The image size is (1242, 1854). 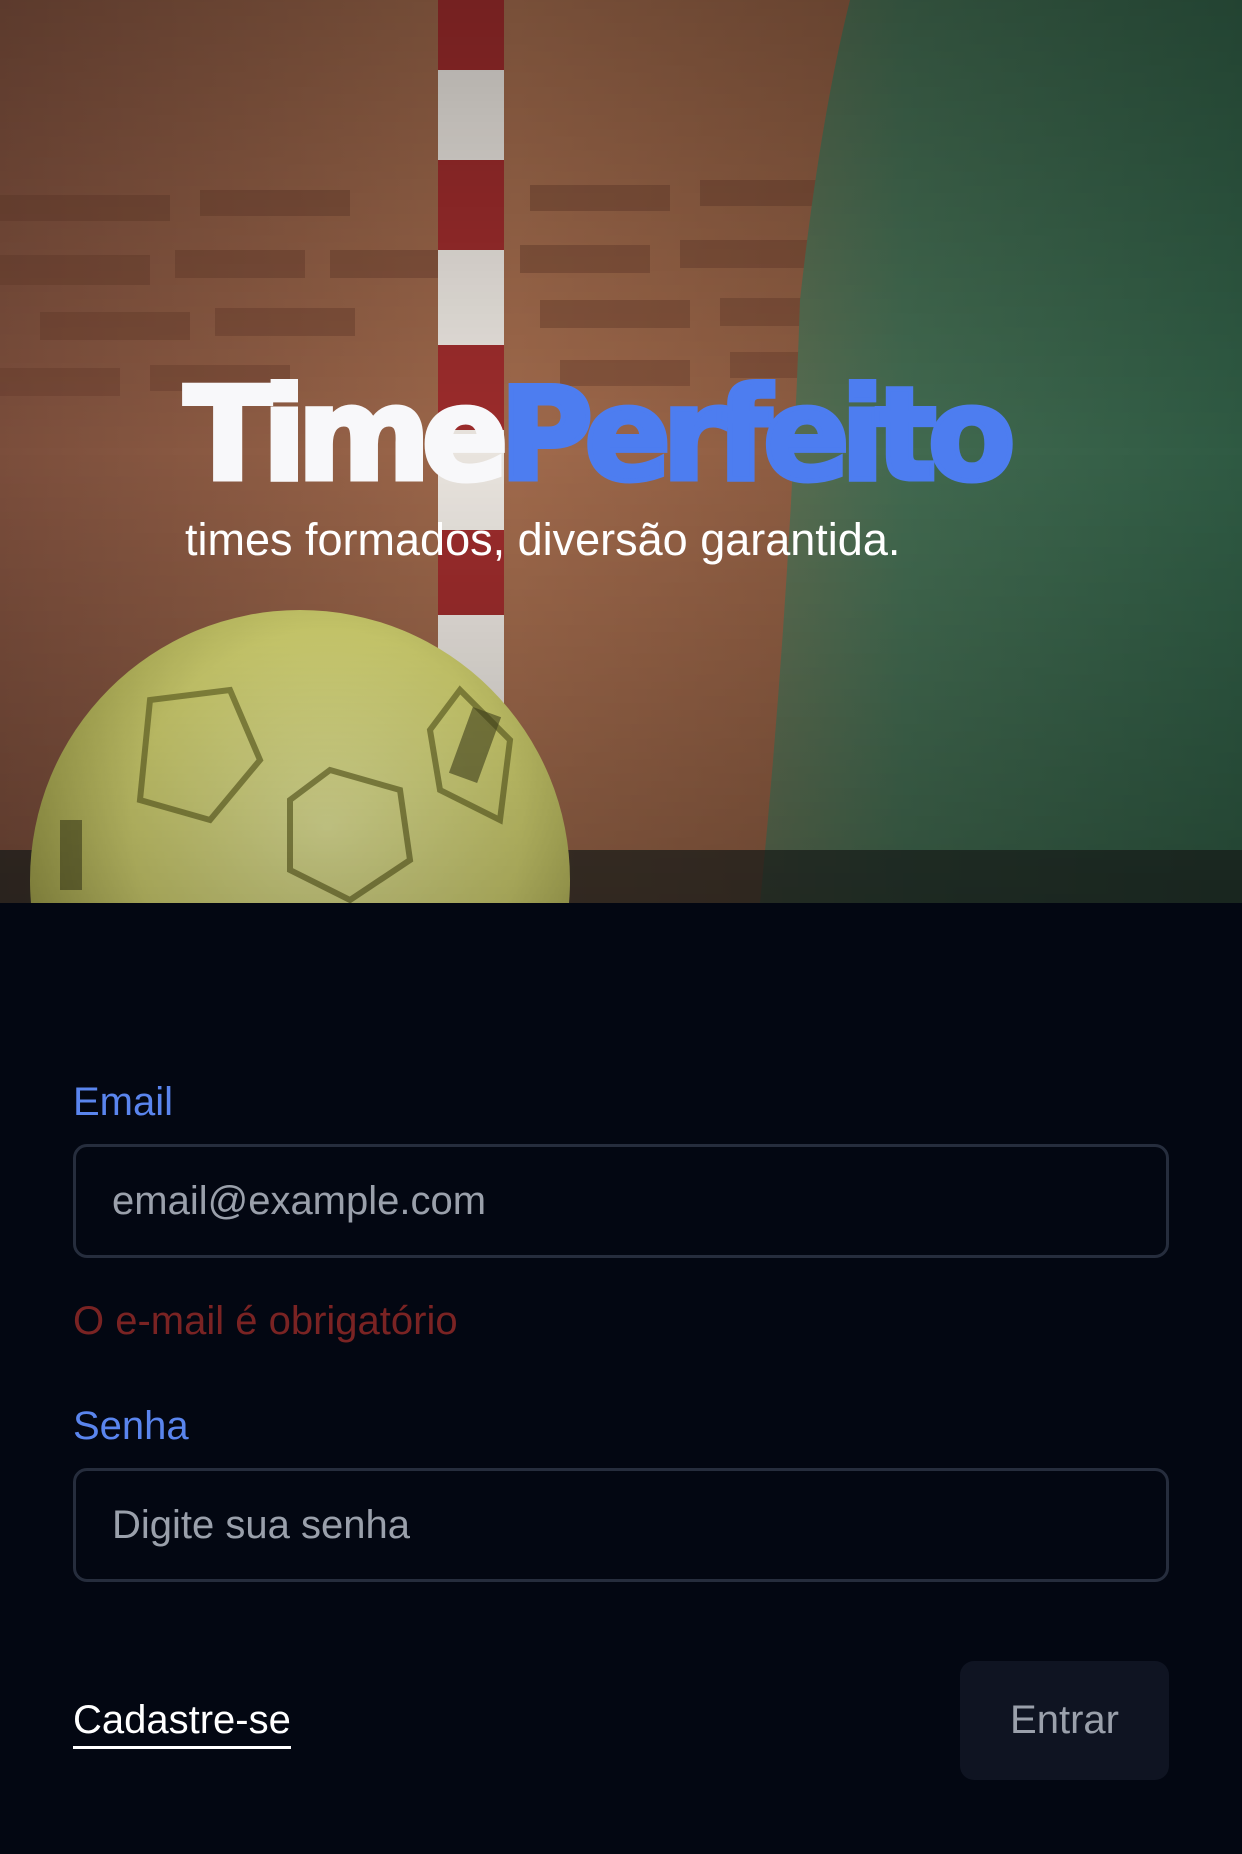 What do you see at coordinates (1064, 1720) in the screenshot?
I see `login-button: Entrar` at bounding box center [1064, 1720].